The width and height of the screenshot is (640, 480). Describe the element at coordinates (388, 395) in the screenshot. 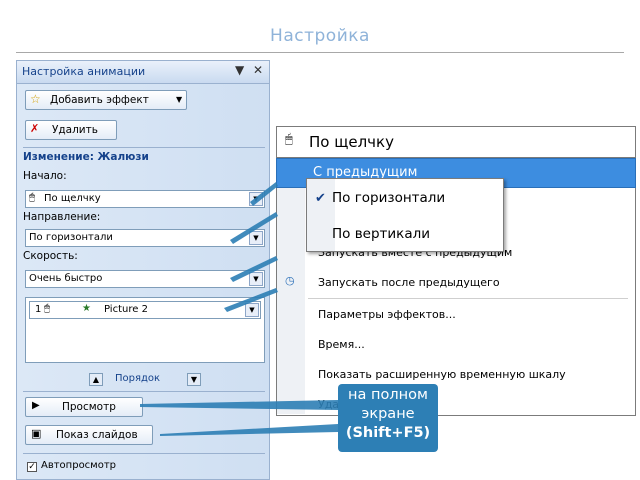

I see `callout-line-1: на полном` at that location.